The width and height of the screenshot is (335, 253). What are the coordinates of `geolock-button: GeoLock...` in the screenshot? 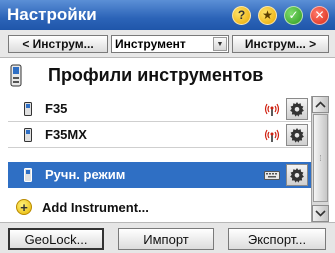 It's located at (56, 239).